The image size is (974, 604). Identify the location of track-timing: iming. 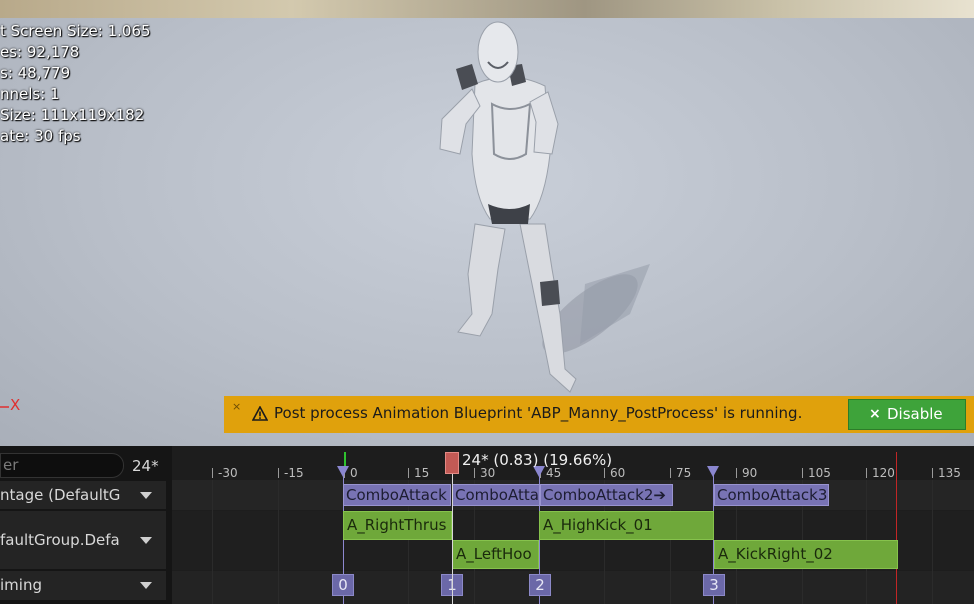
(83, 585).